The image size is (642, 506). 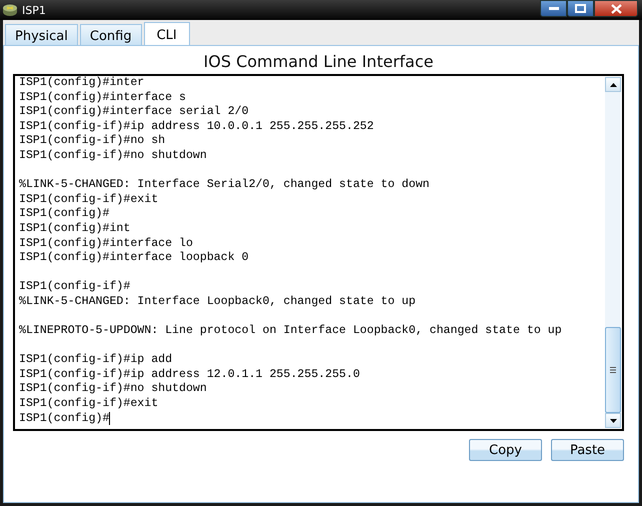 I want to click on close-icon, so click(x=616, y=9).